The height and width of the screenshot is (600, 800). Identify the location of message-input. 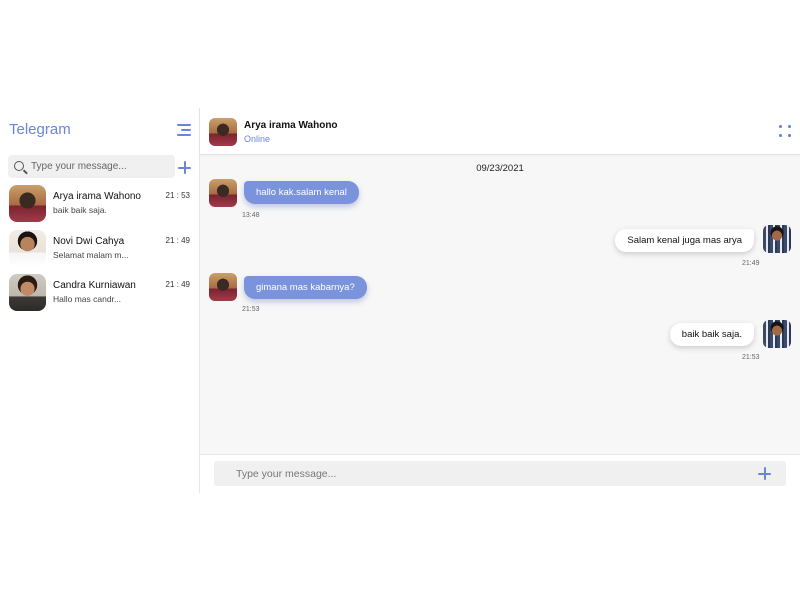
(486, 473).